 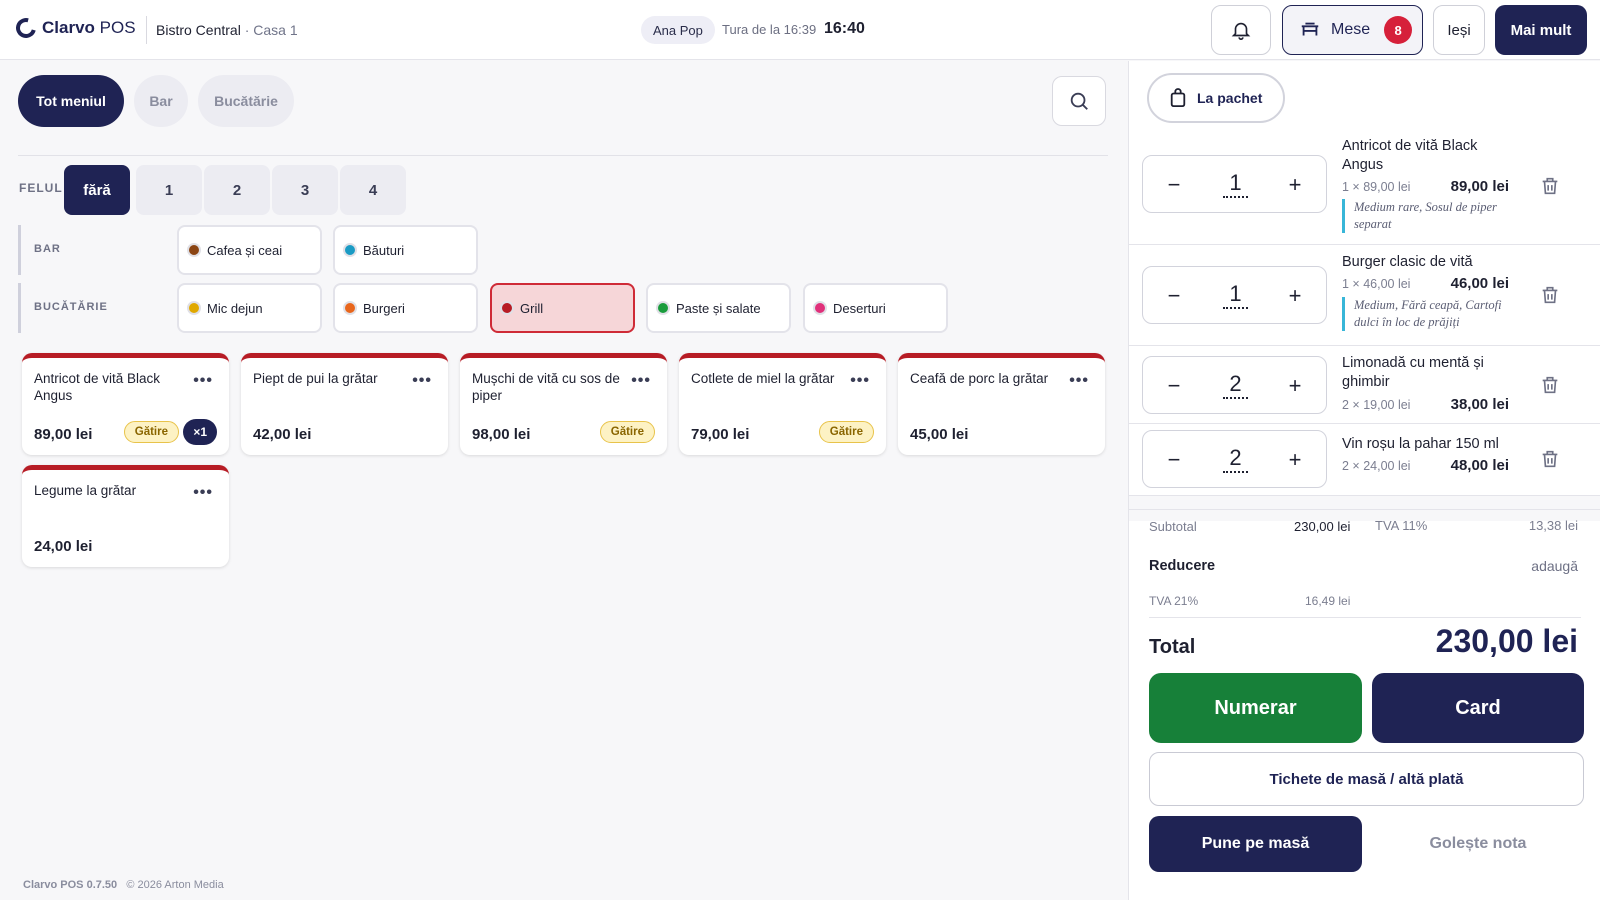 I want to click on header-divider, so click(x=146, y=30).